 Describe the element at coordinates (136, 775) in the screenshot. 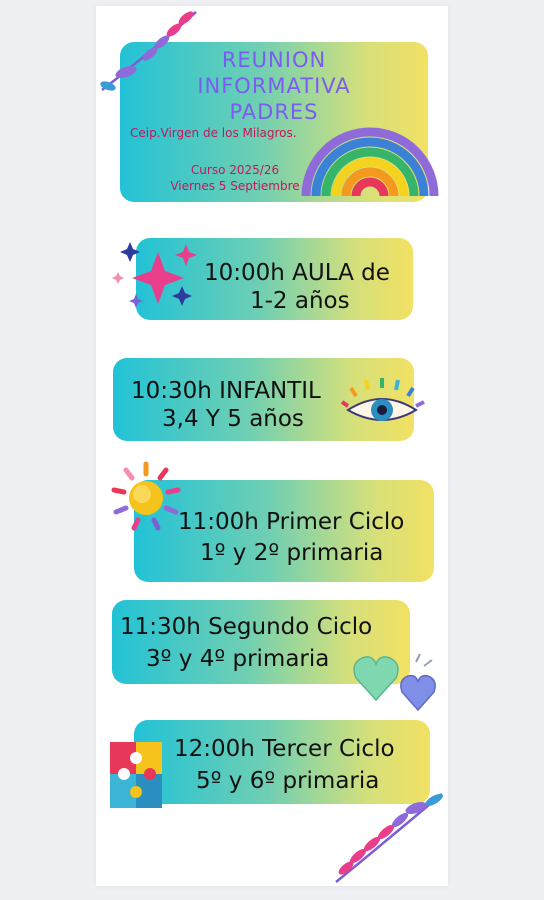

I see `puzzle-icon` at that location.